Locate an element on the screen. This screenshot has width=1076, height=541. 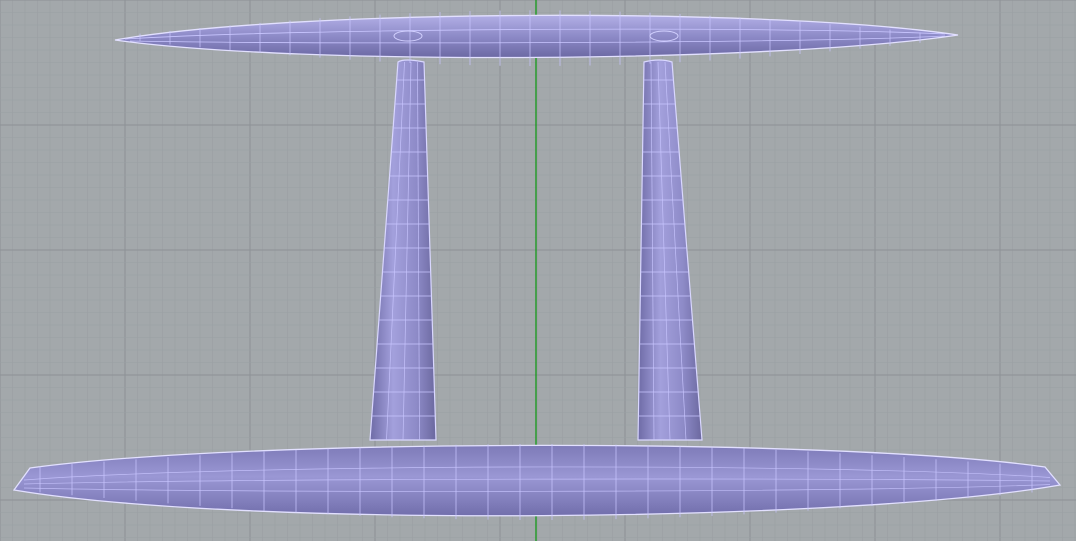
upper-wing-surface is located at coordinates (536, 38).